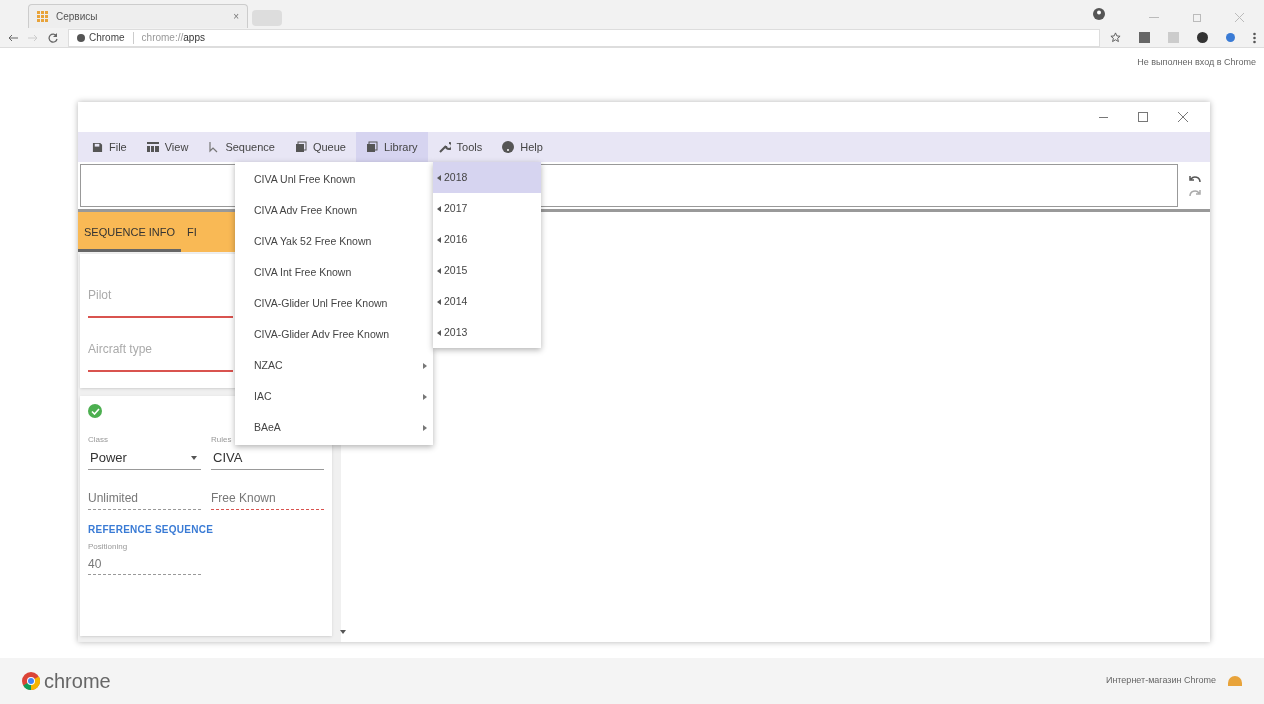 The width and height of the screenshot is (1264, 704). Describe the element at coordinates (343, 632) in the screenshot. I see `scroll-down-icon` at that location.